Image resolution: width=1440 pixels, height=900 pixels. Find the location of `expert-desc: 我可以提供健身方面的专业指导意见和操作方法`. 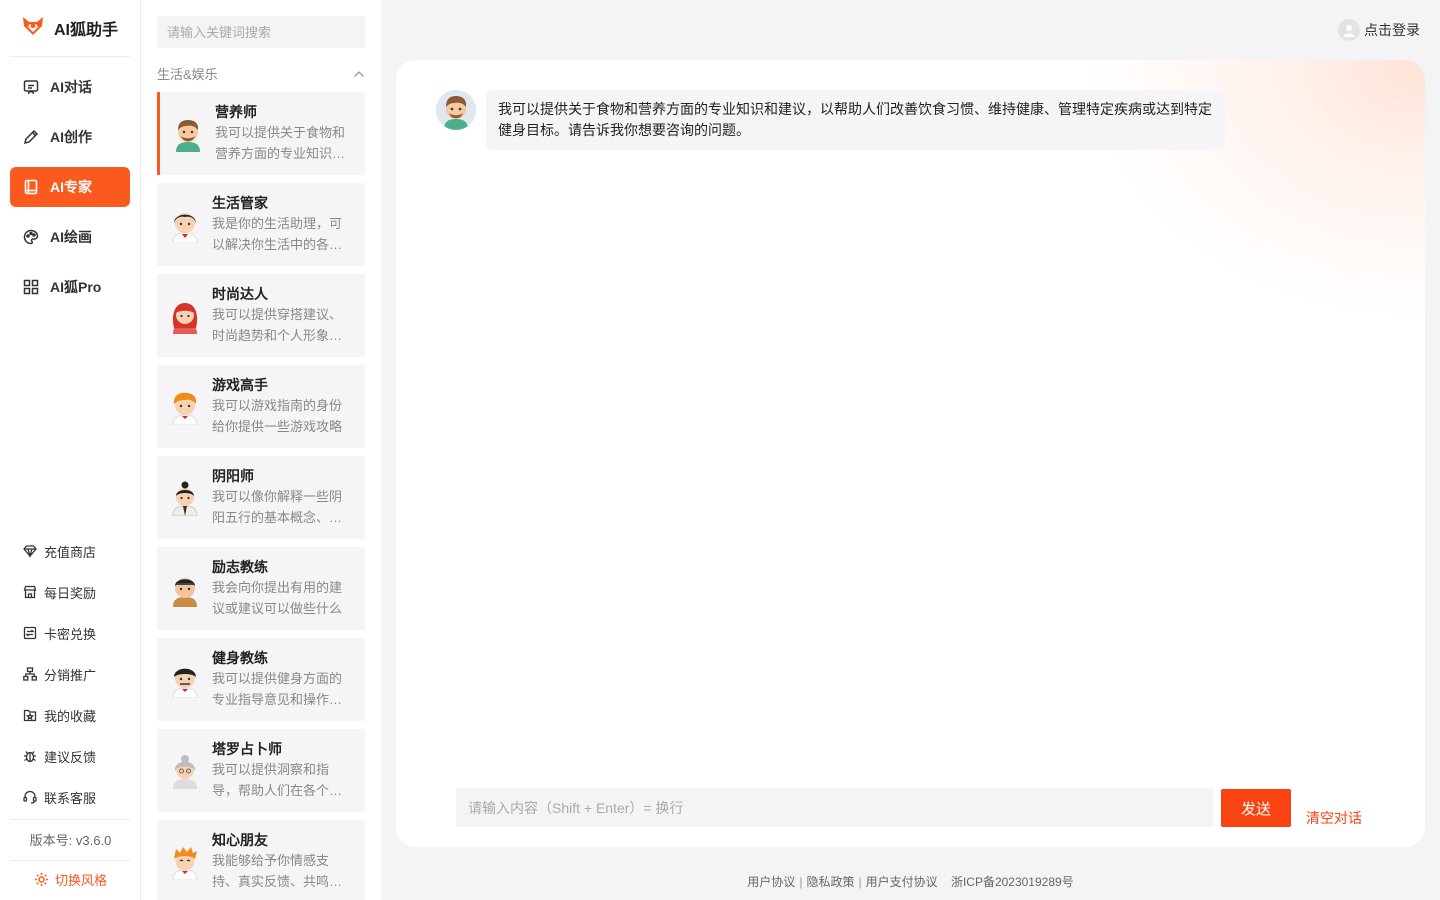

expert-desc: 我可以提供健身方面的专业指导意见和操作方法 is located at coordinates (277, 689).